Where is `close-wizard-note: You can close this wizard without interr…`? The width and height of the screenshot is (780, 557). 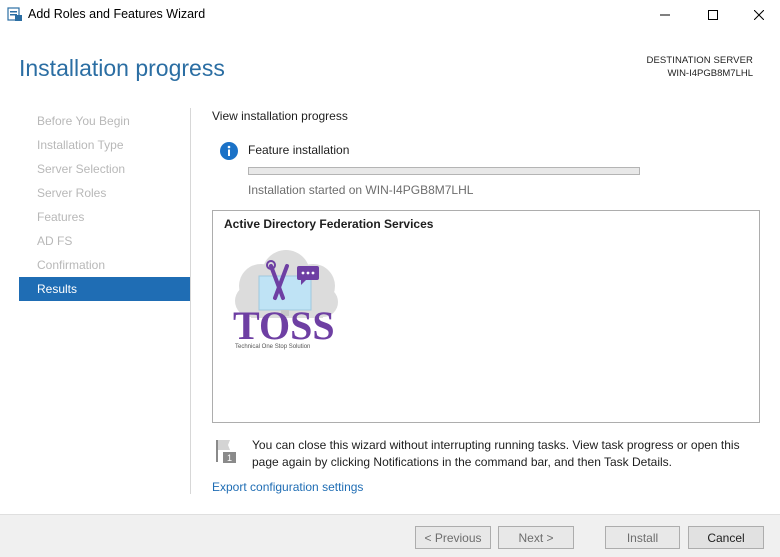
close-wizard-note: You can close this wizard without interr… is located at coordinates (496, 453).